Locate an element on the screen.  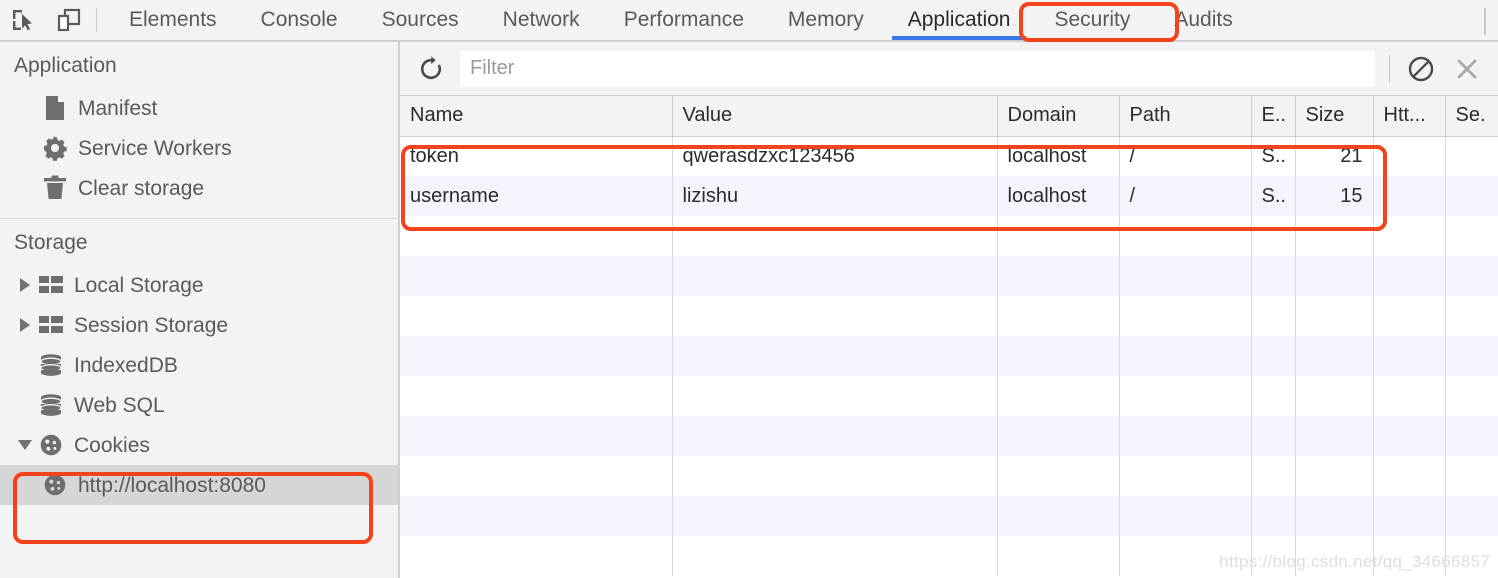
sidebar-item-label: Service Workers is located at coordinates (155, 148).